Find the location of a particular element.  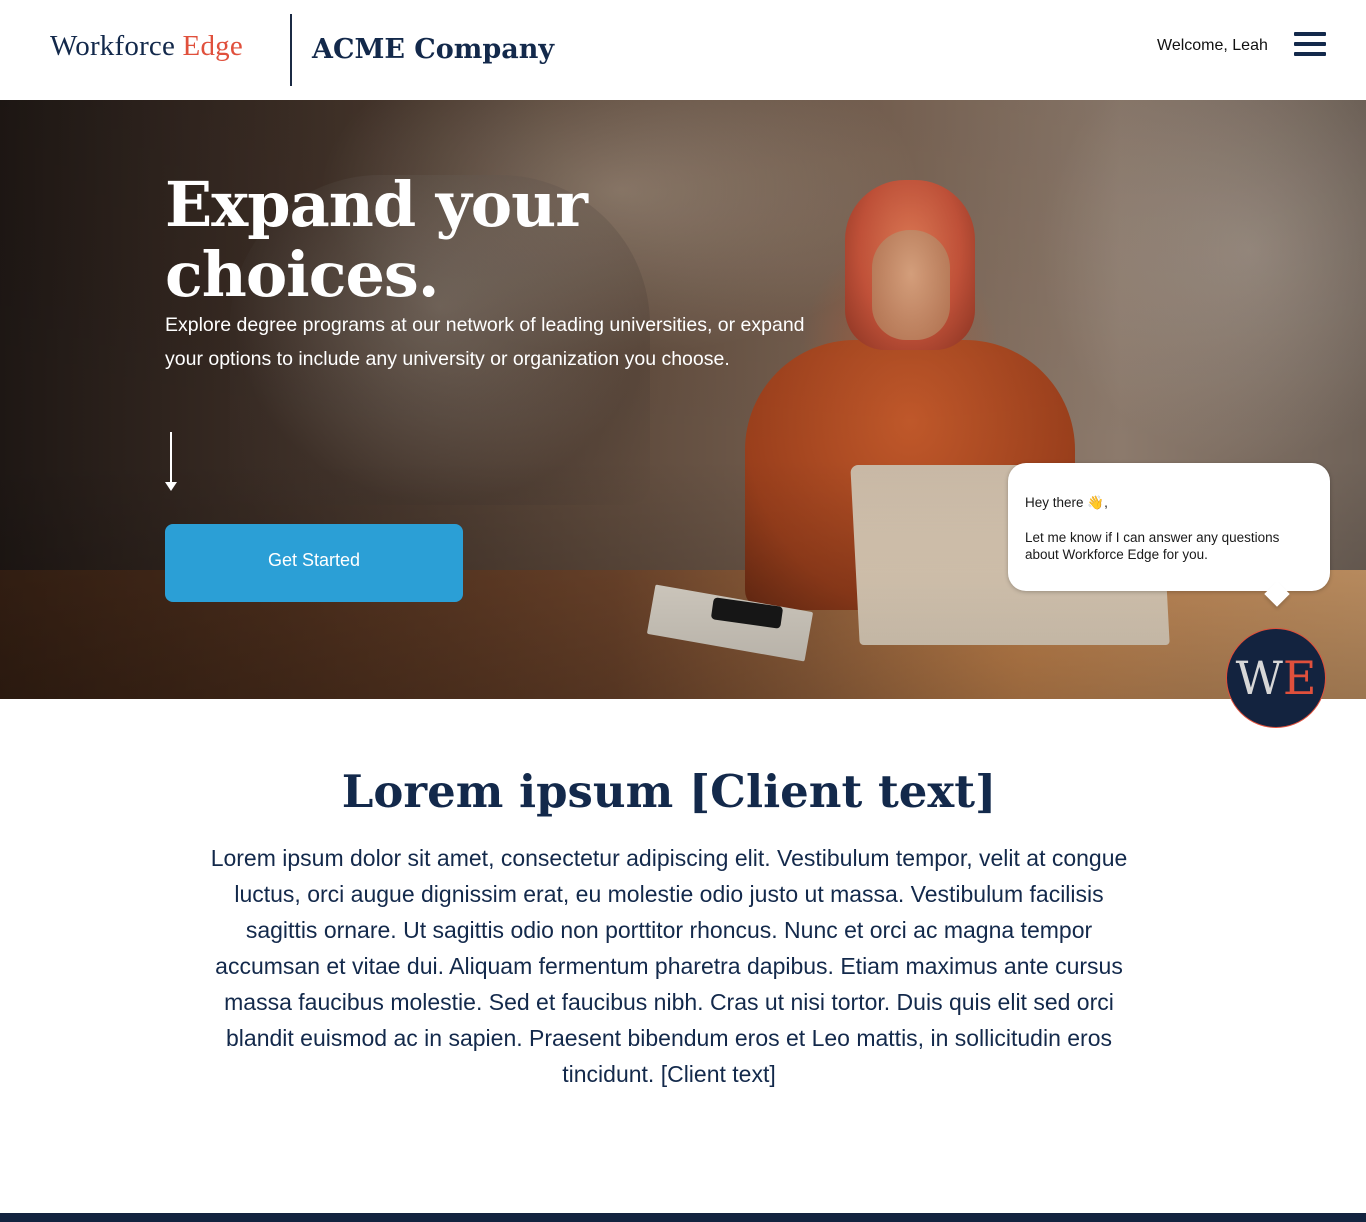

arrow-down-icon is located at coordinates (171, 463).